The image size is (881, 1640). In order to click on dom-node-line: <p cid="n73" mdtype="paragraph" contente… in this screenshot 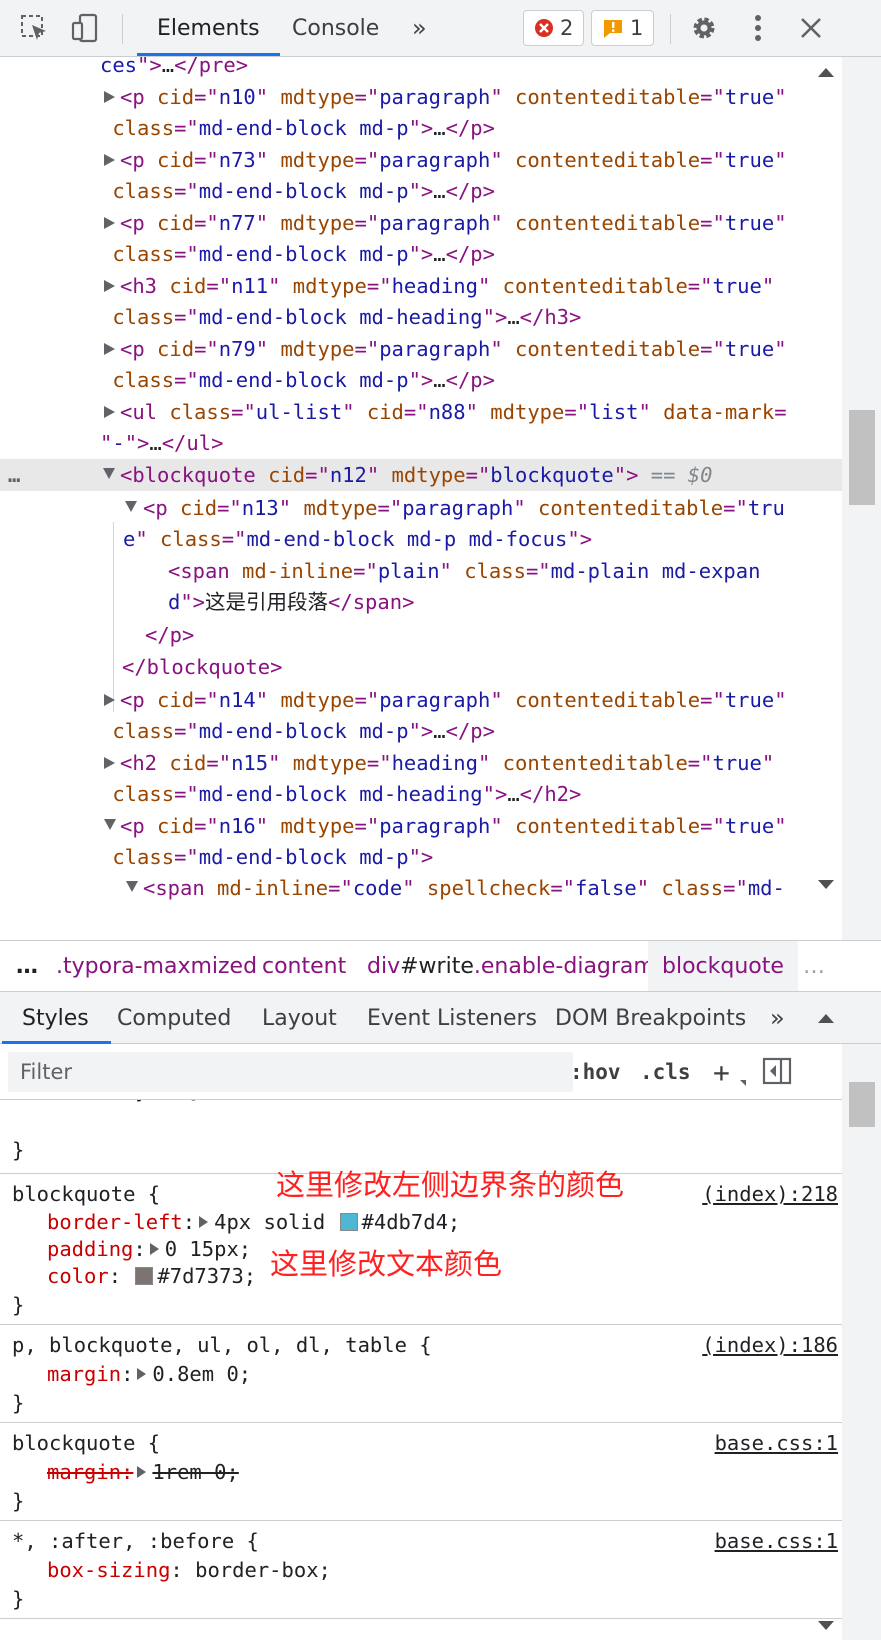, I will do `click(421, 160)`.